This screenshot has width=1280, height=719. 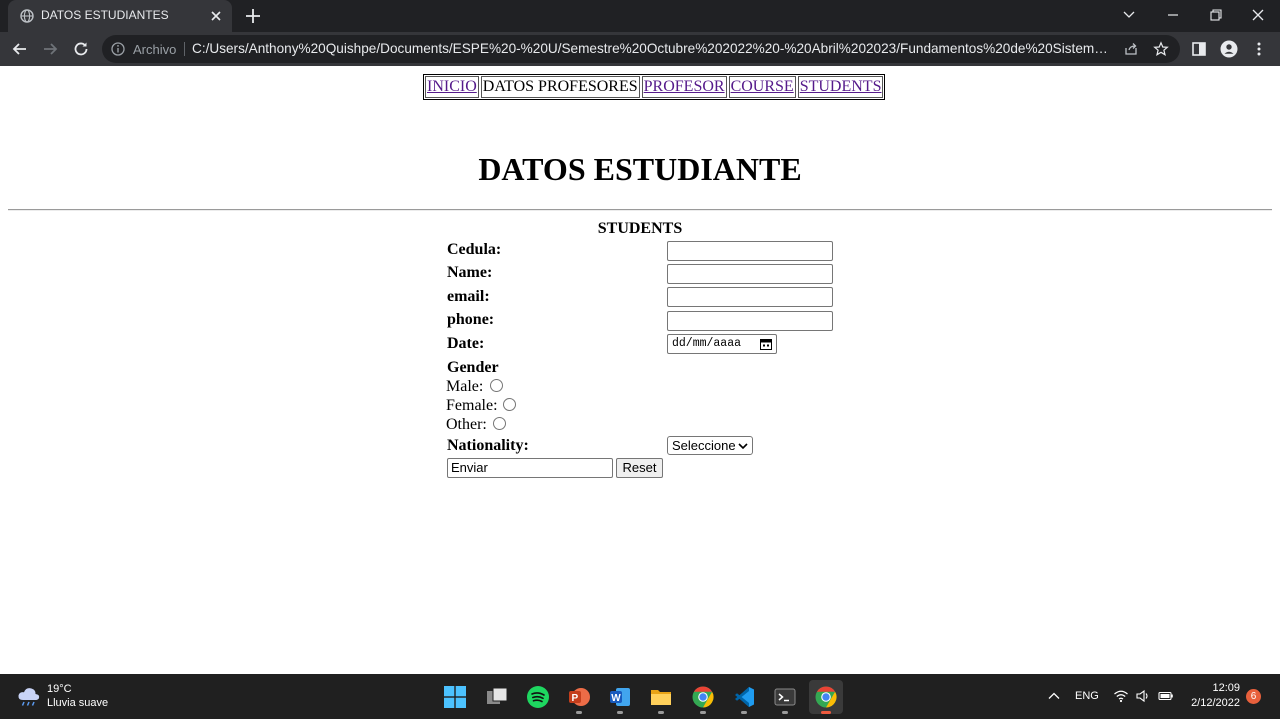 I want to click on chevron-up-icon, so click(x=1054, y=696).